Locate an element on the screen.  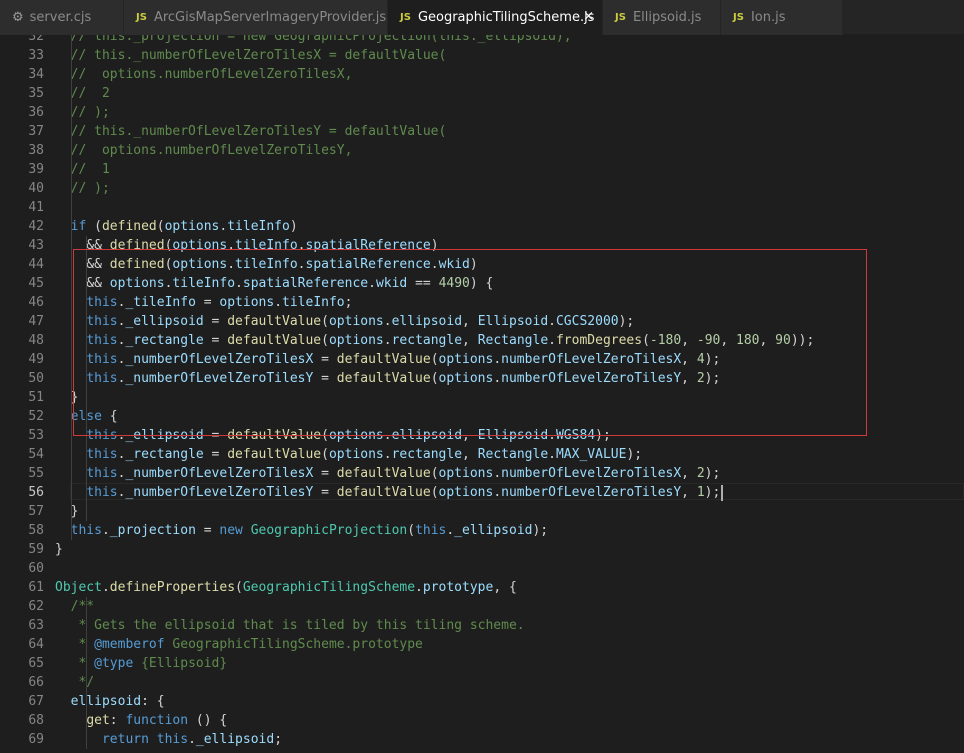
code-line: 35 // 2 is located at coordinates (482, 93).